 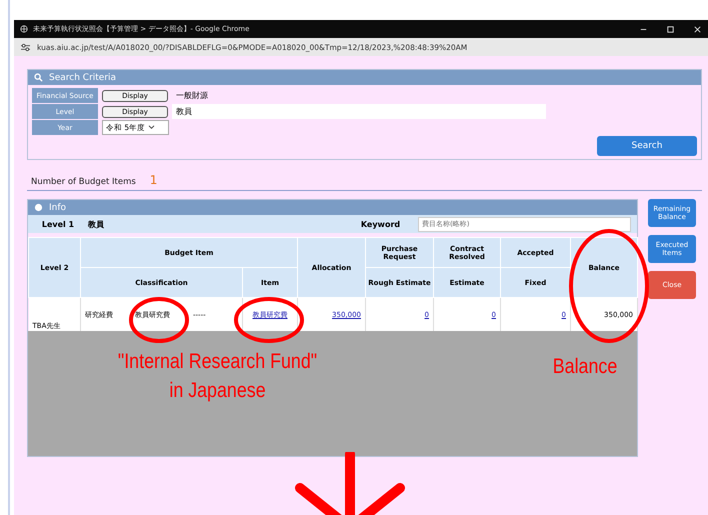 I want to click on level1-label: Level 1, so click(x=58, y=224).